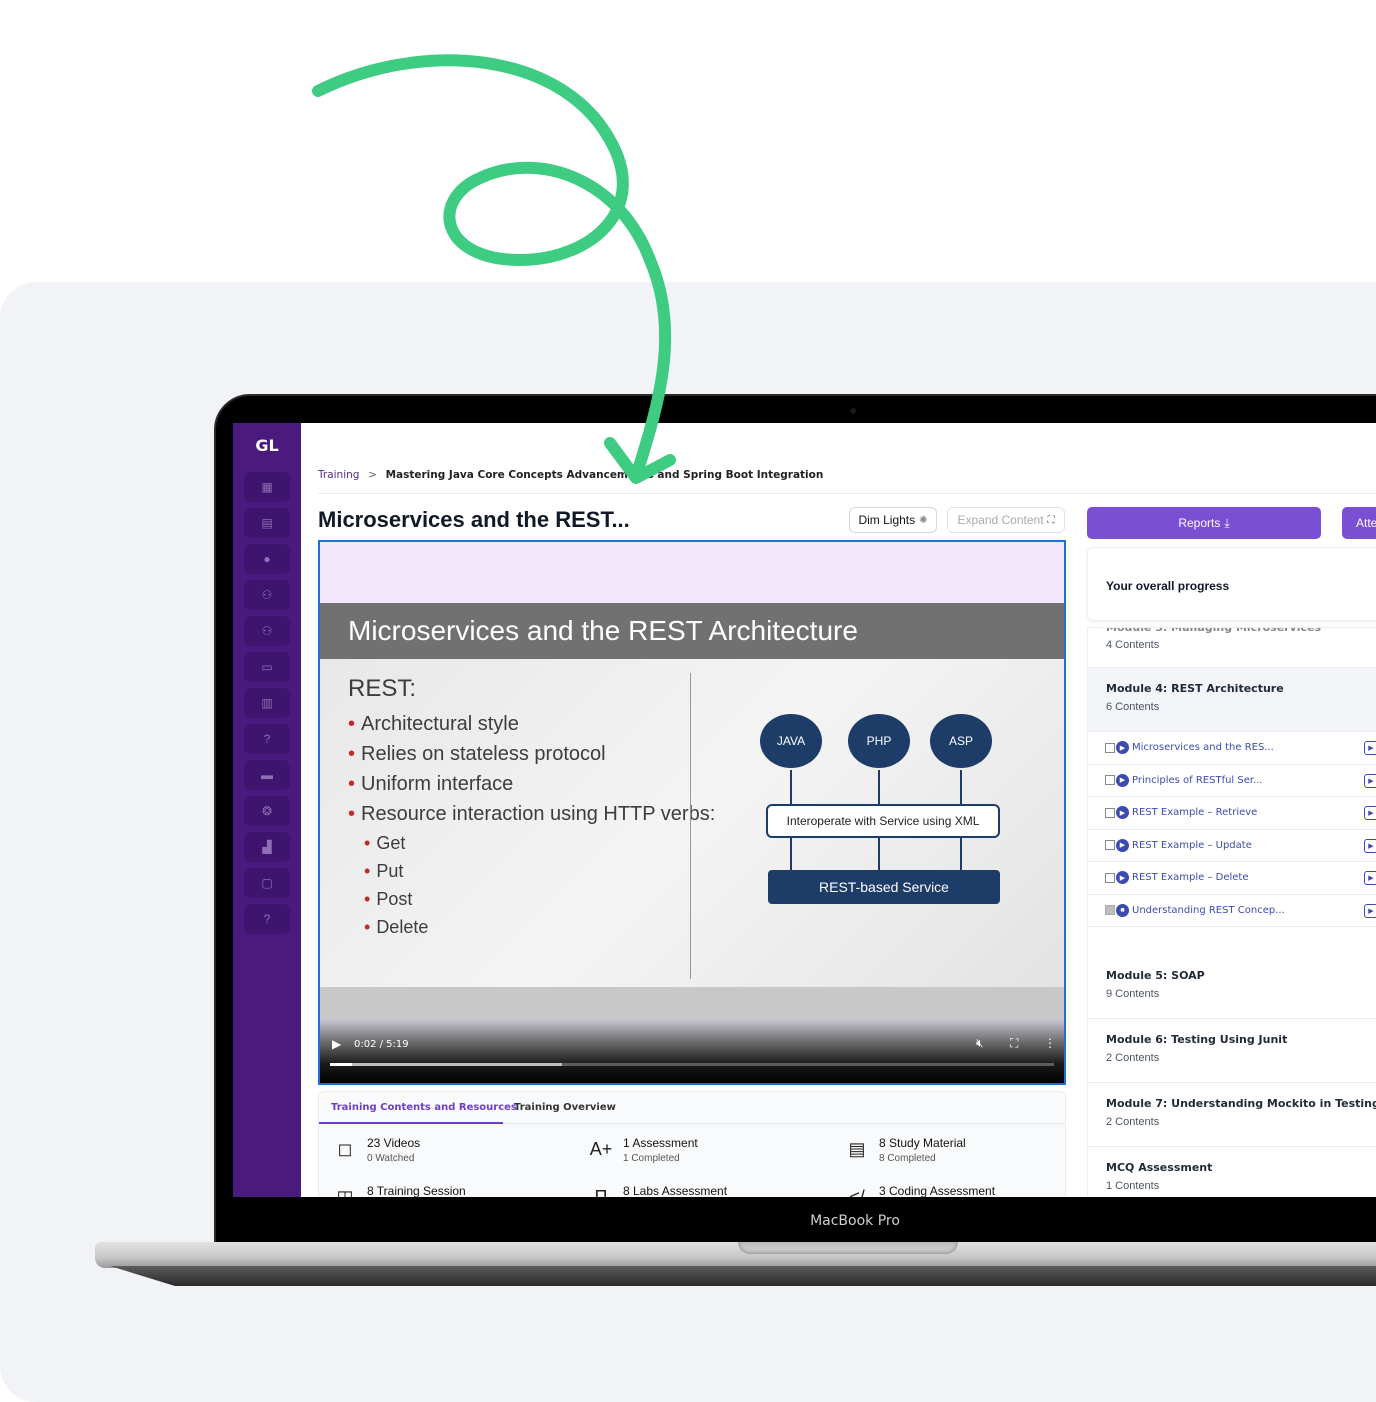 This screenshot has width=1376, height=1402. I want to click on analytics-icon: ▟, so click(267, 847).